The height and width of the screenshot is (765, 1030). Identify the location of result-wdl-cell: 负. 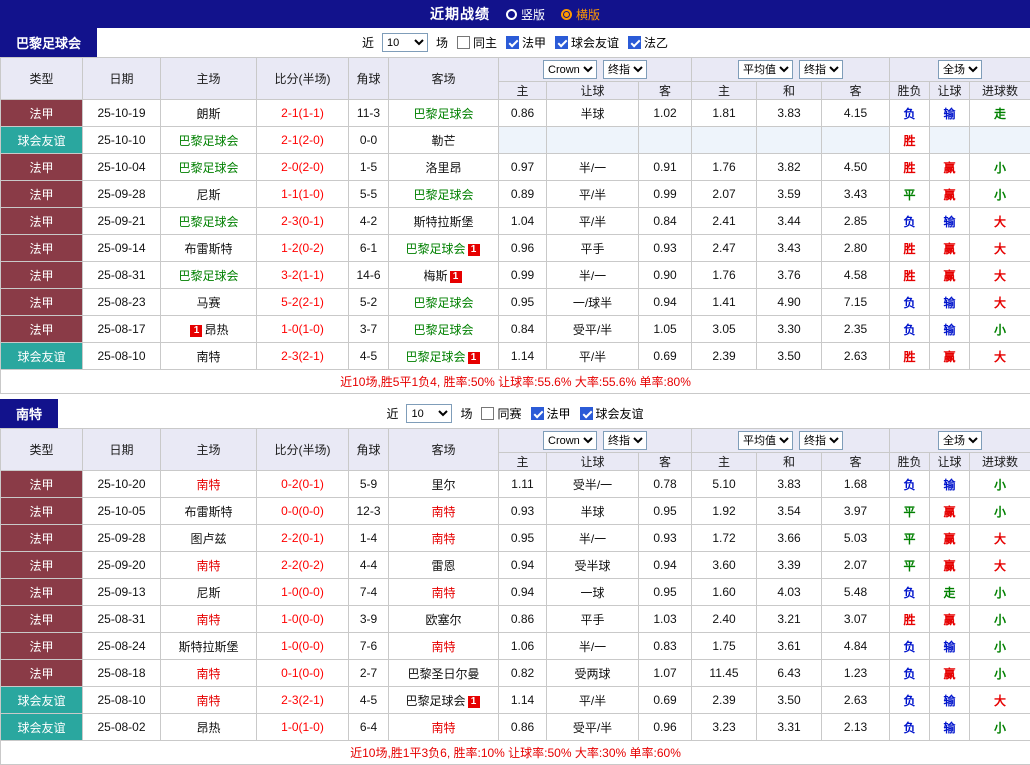
(910, 484).